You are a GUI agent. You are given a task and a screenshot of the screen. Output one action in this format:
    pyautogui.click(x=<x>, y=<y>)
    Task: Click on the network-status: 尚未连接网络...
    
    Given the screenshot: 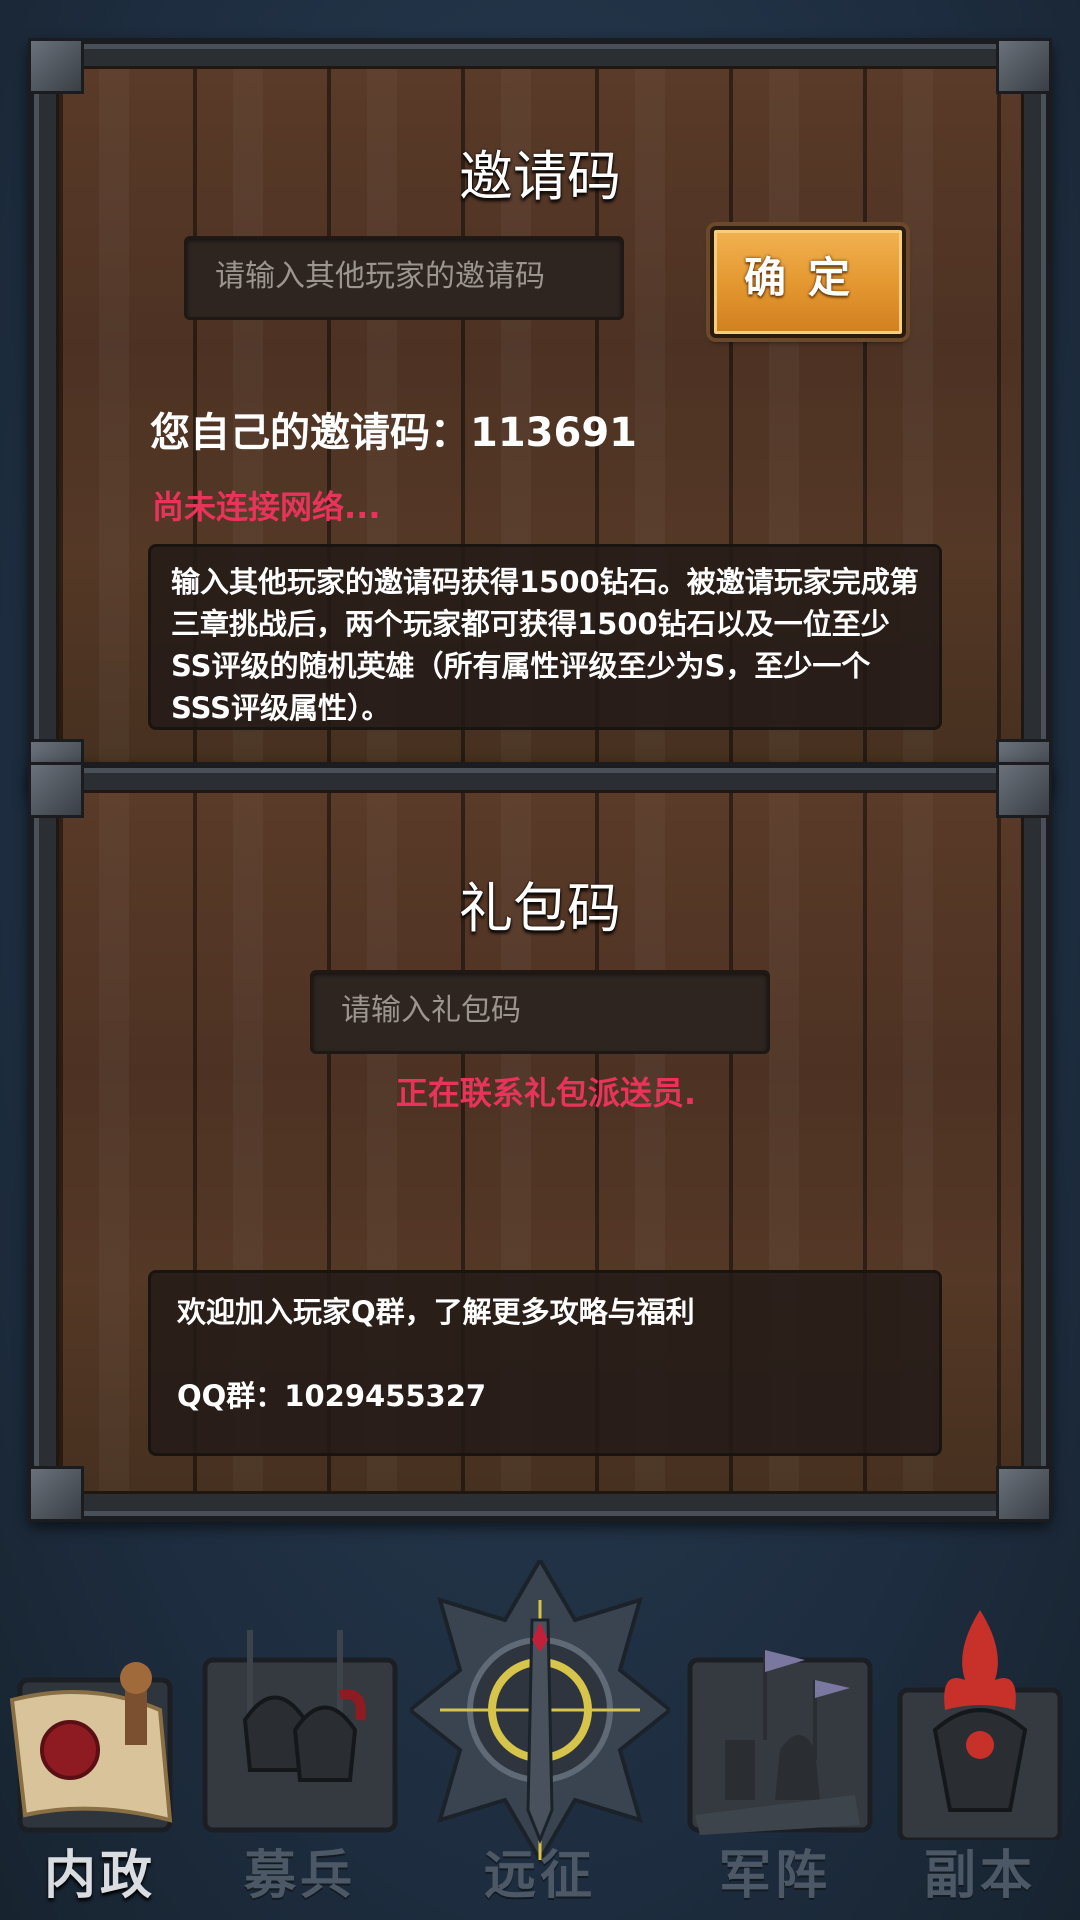 What is the action you would take?
    pyautogui.click(x=266, y=507)
    